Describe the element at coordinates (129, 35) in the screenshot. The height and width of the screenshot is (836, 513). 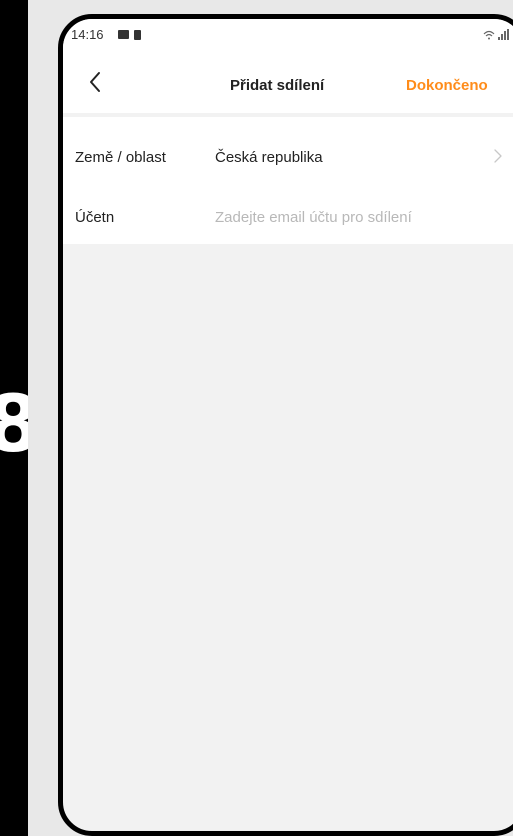
I see `status-notification-icons` at that location.